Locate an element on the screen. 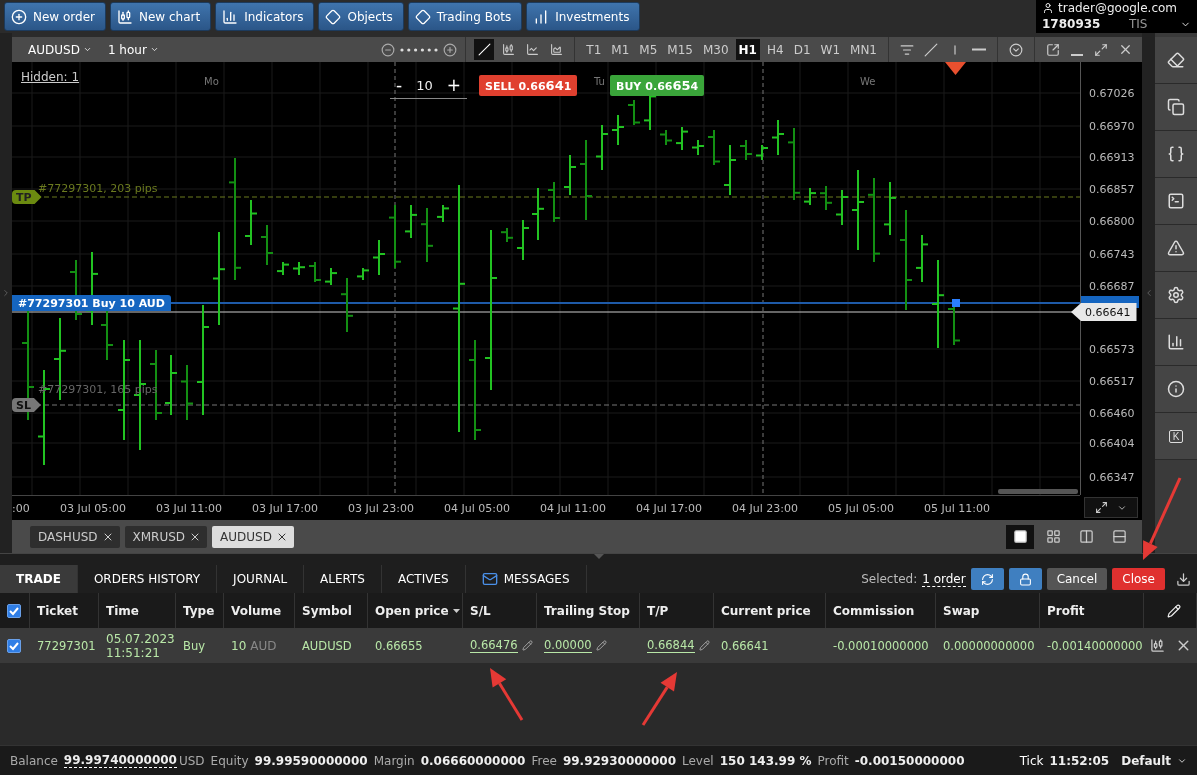 The width and height of the screenshot is (1197, 775). warning-icon is located at coordinates (1176, 248).